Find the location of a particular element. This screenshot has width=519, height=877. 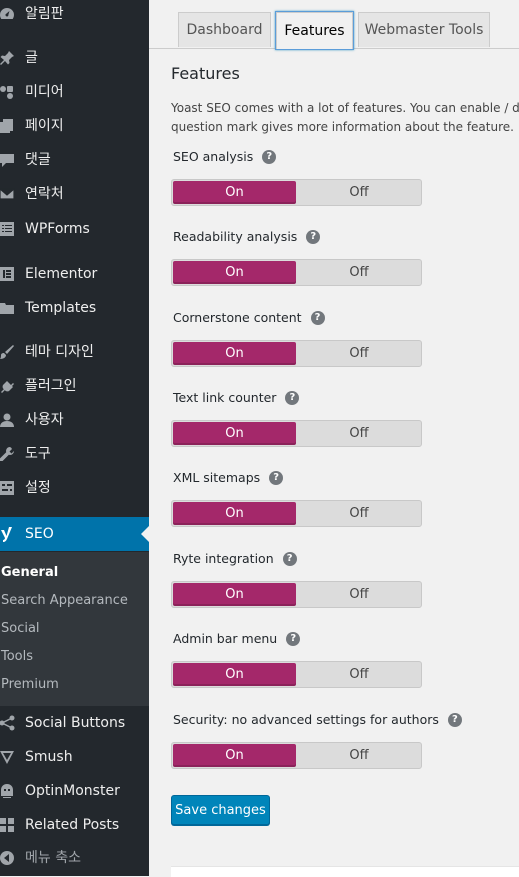

next-panel is located at coordinates (345, 871).